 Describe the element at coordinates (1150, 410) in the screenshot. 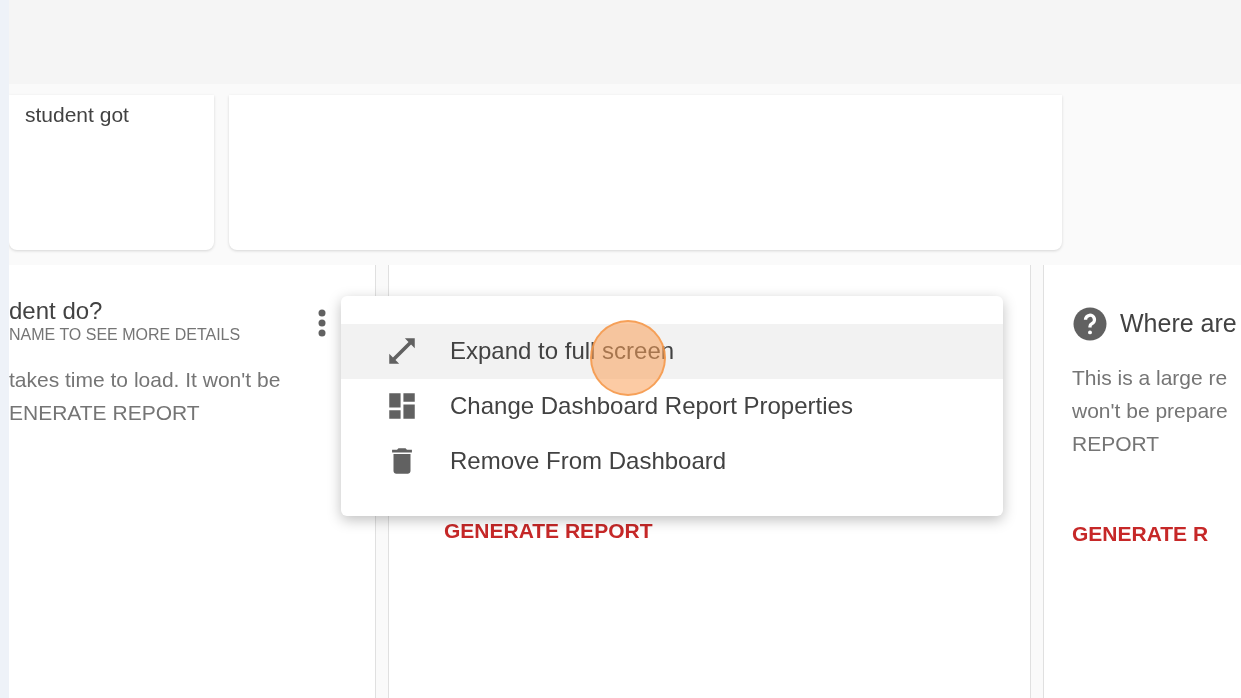

I see `card-description: won't be prepare` at that location.